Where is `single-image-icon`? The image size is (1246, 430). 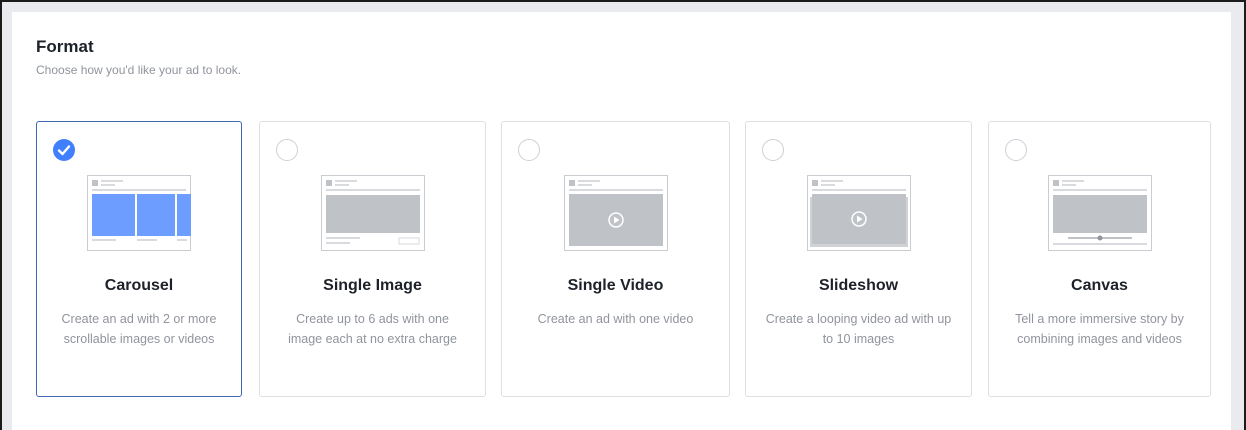 single-image-icon is located at coordinates (372, 213).